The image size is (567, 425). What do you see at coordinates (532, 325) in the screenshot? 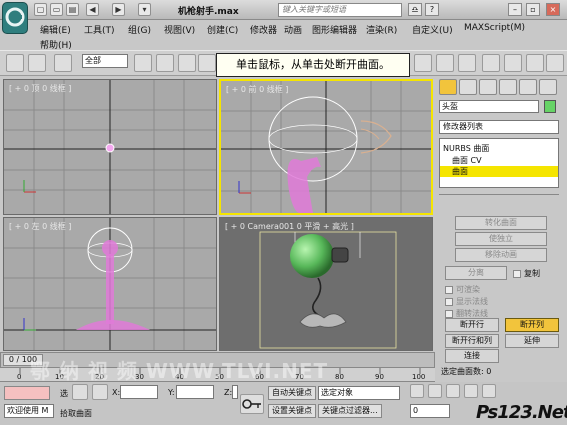
I see `break-column-button: 断开列` at bounding box center [532, 325].